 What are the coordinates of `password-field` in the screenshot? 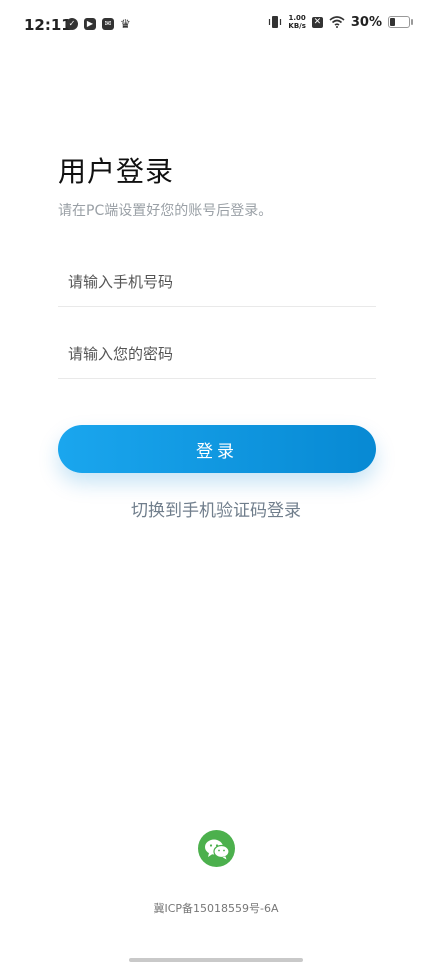 It's located at (217, 354).